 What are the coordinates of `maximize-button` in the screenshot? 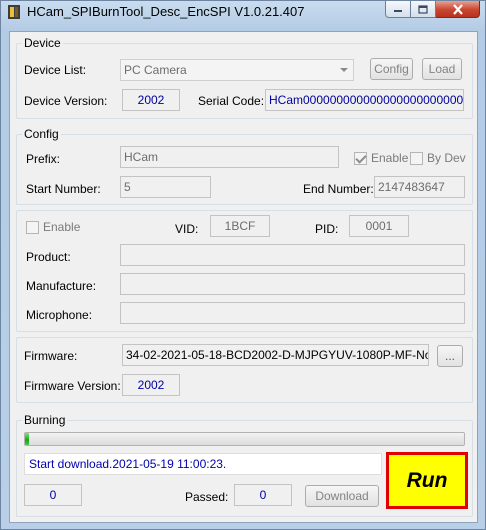 It's located at (423, 9).